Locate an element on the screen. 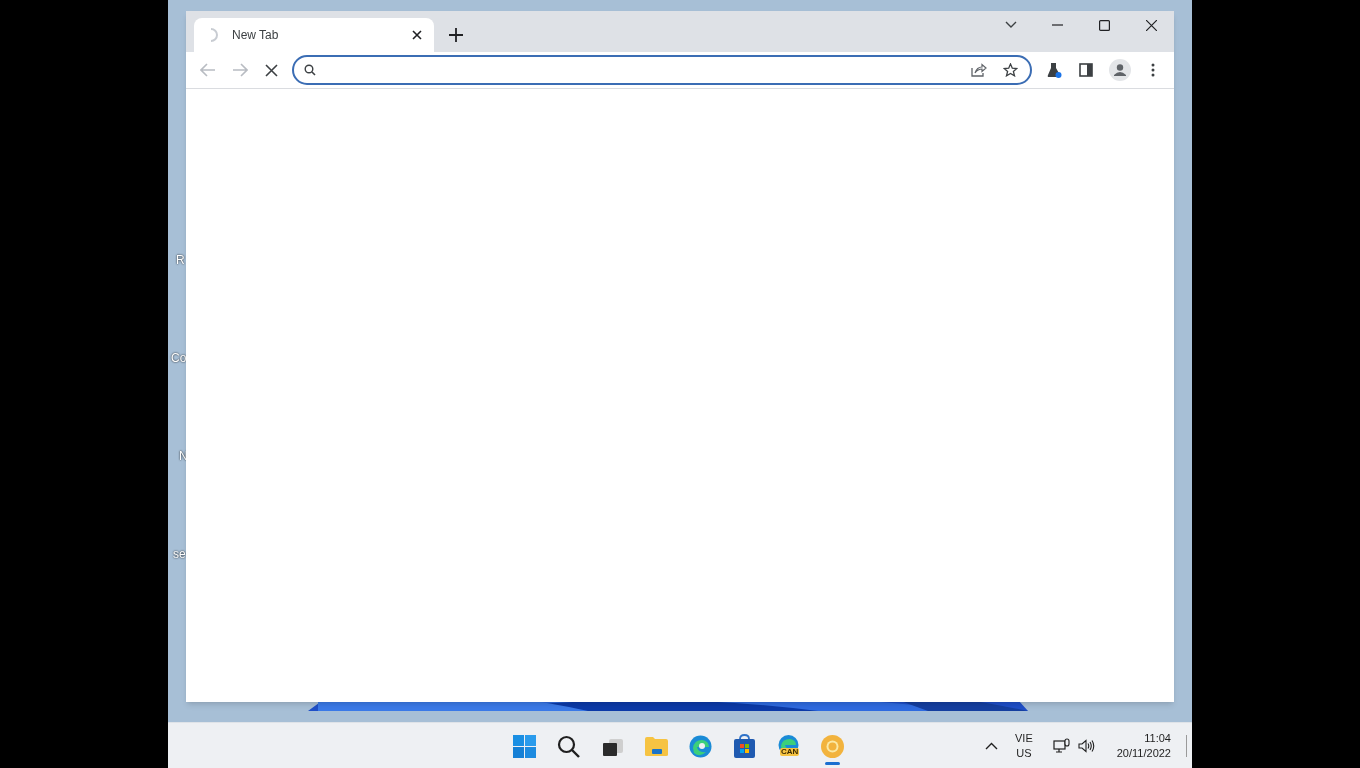  maximize-icon is located at coordinates (1104, 25).